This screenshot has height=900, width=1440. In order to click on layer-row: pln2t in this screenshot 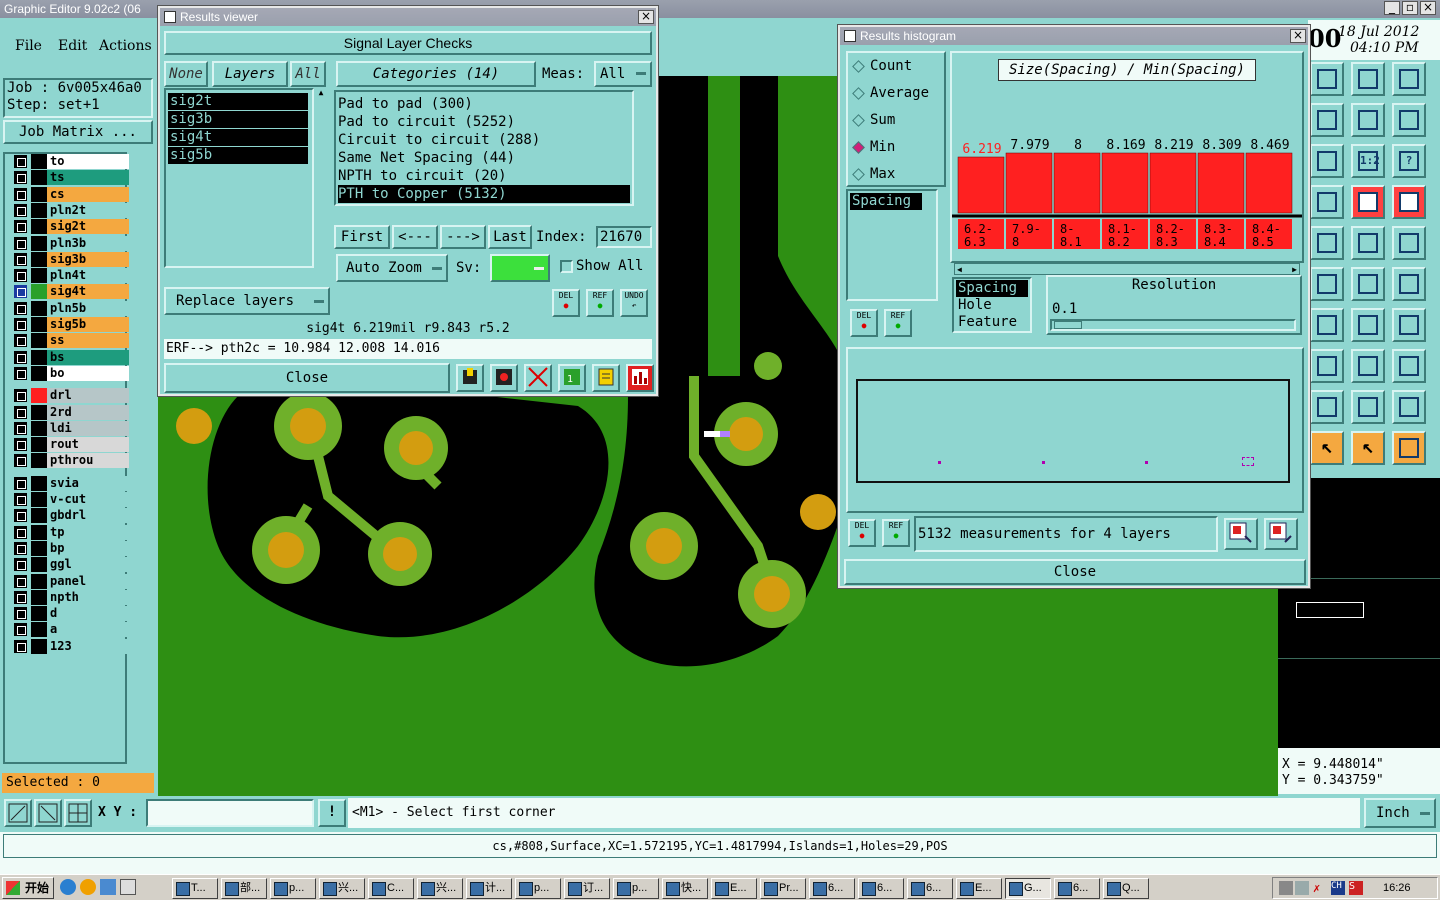, I will do `click(70, 210)`.